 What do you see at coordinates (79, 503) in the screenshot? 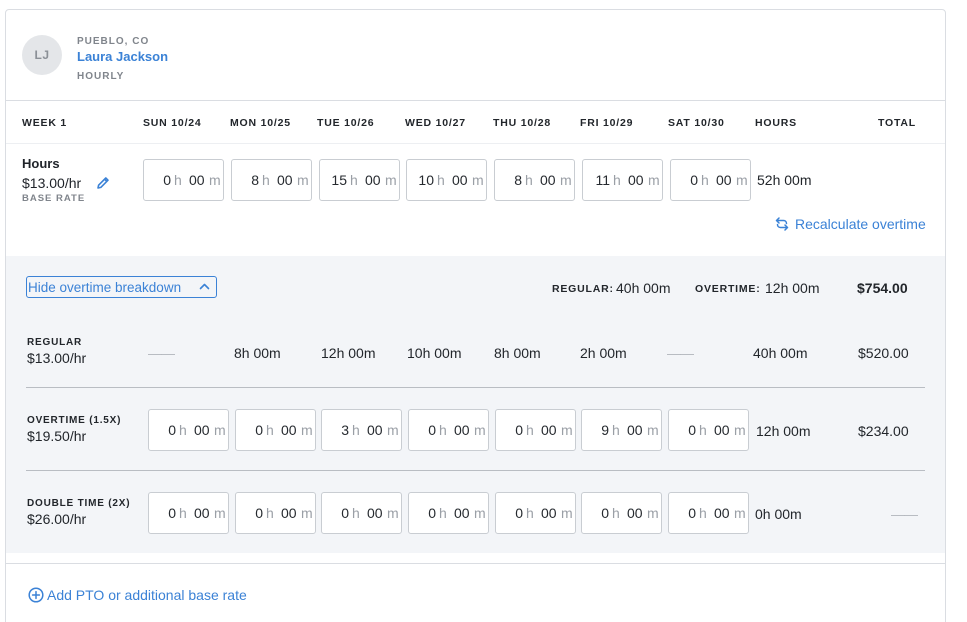
I see `double-time-row-label: DOUBLE TIME (2X)` at bounding box center [79, 503].